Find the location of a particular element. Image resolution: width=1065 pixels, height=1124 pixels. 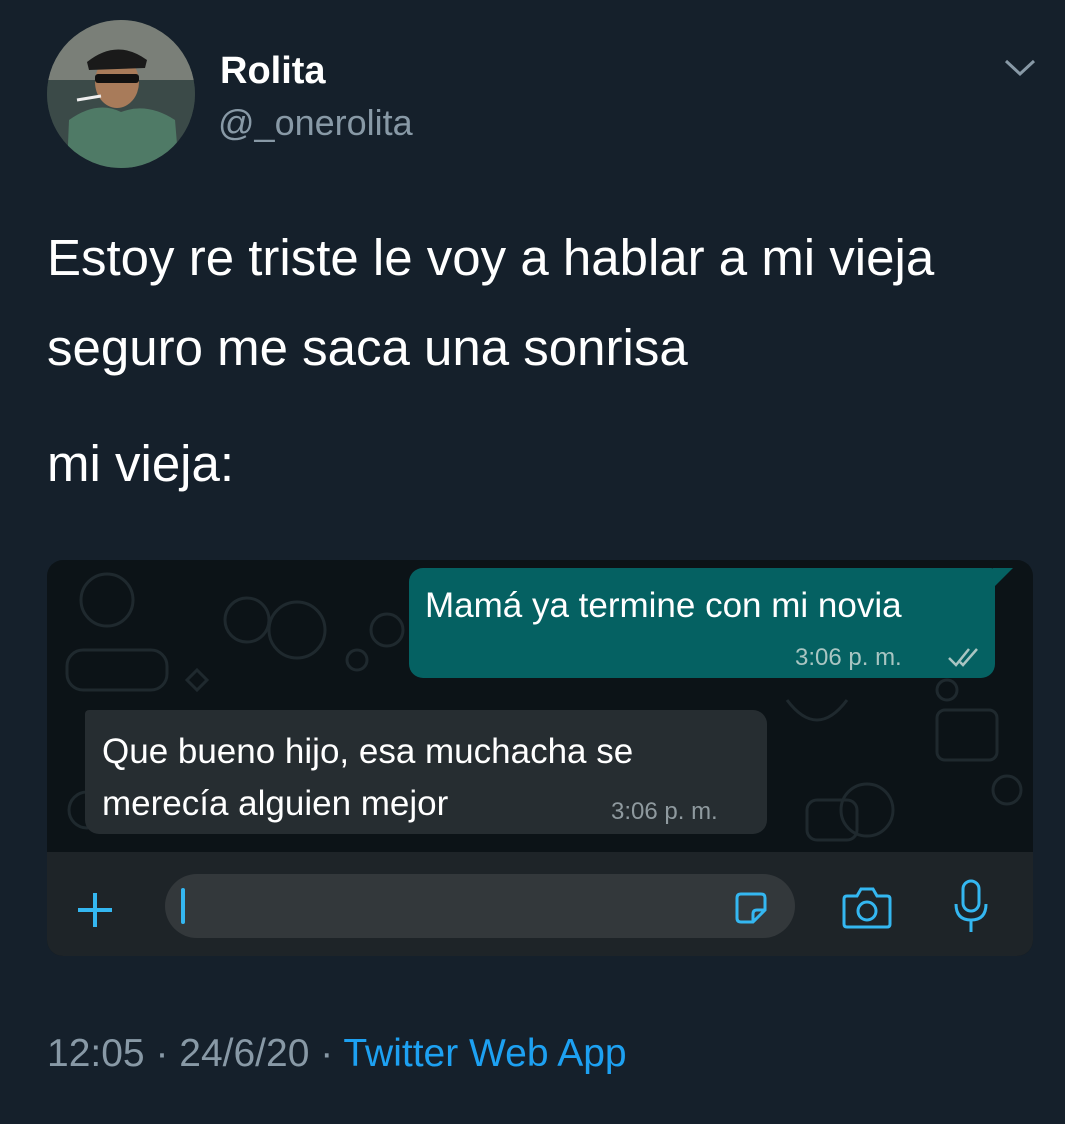

plus-icon is located at coordinates (95, 910).